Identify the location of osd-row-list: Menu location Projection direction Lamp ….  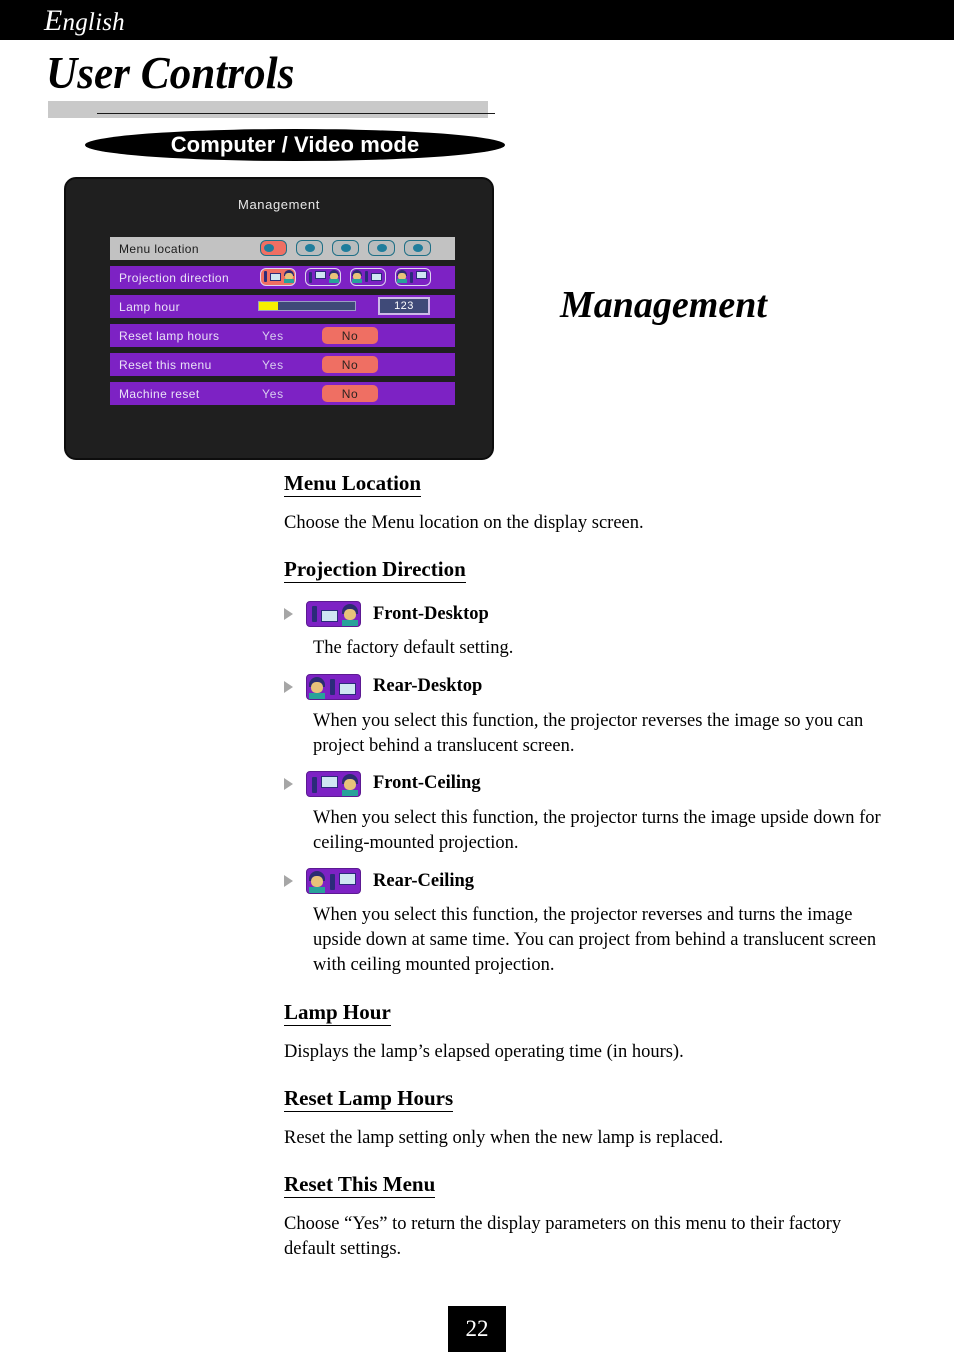
(282, 324).